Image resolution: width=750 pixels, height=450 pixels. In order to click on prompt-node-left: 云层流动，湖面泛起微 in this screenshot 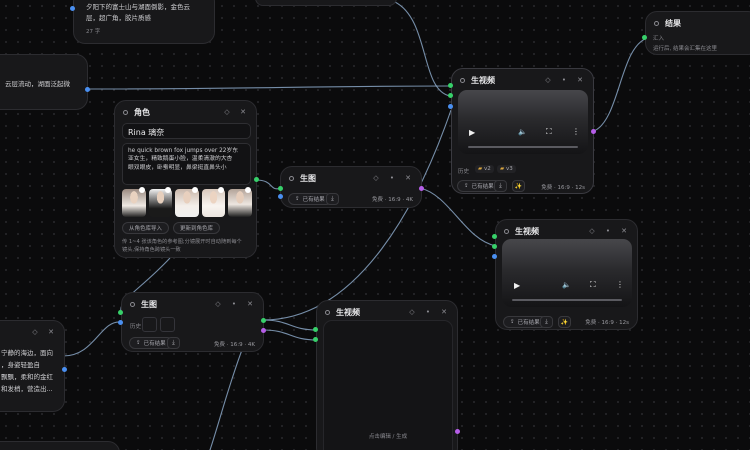, I will do `click(44, 82)`.